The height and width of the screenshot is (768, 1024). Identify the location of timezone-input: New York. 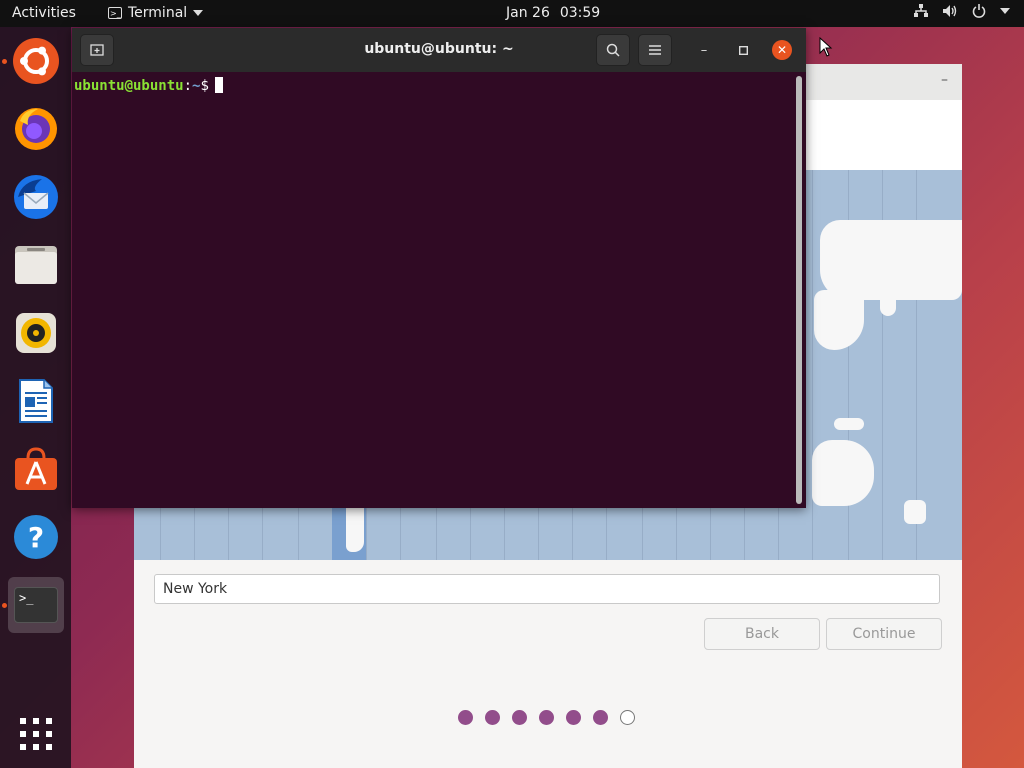
(547, 589).